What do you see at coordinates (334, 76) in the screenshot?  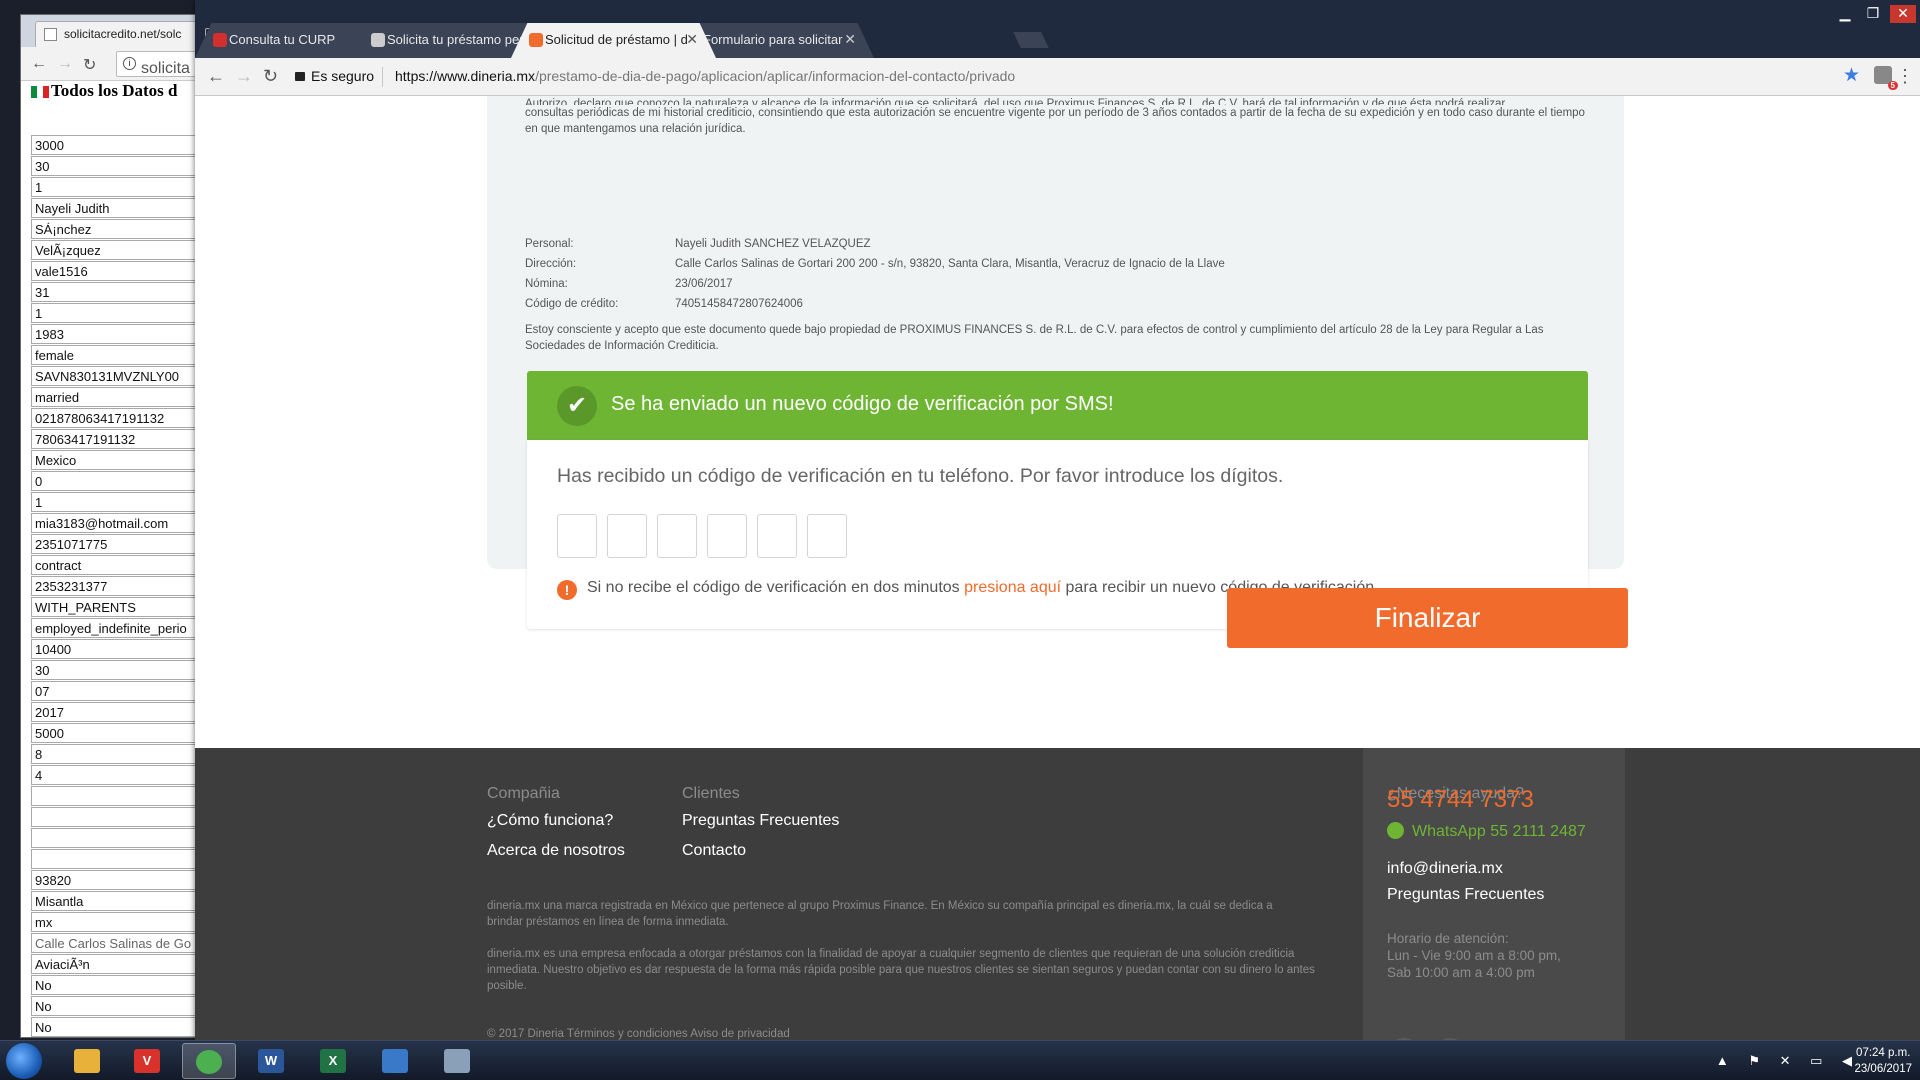 I see `security-indicator: Es seguro` at bounding box center [334, 76].